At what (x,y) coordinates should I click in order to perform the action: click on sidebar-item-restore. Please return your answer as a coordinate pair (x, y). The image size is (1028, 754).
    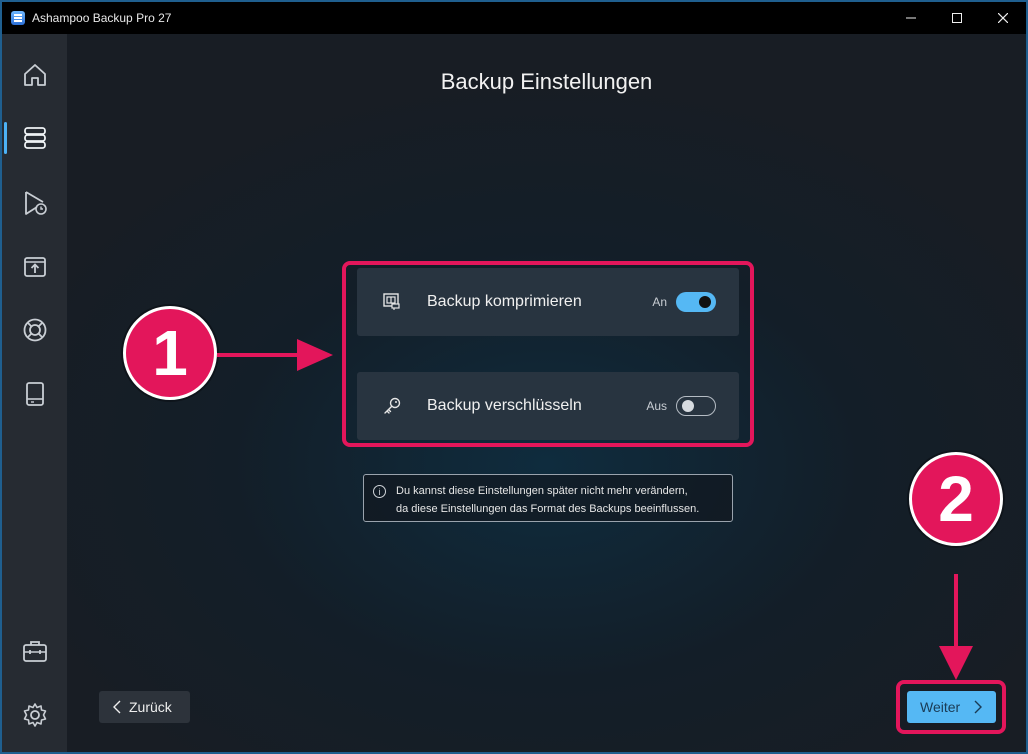
    Looking at the image, I should click on (34, 203).